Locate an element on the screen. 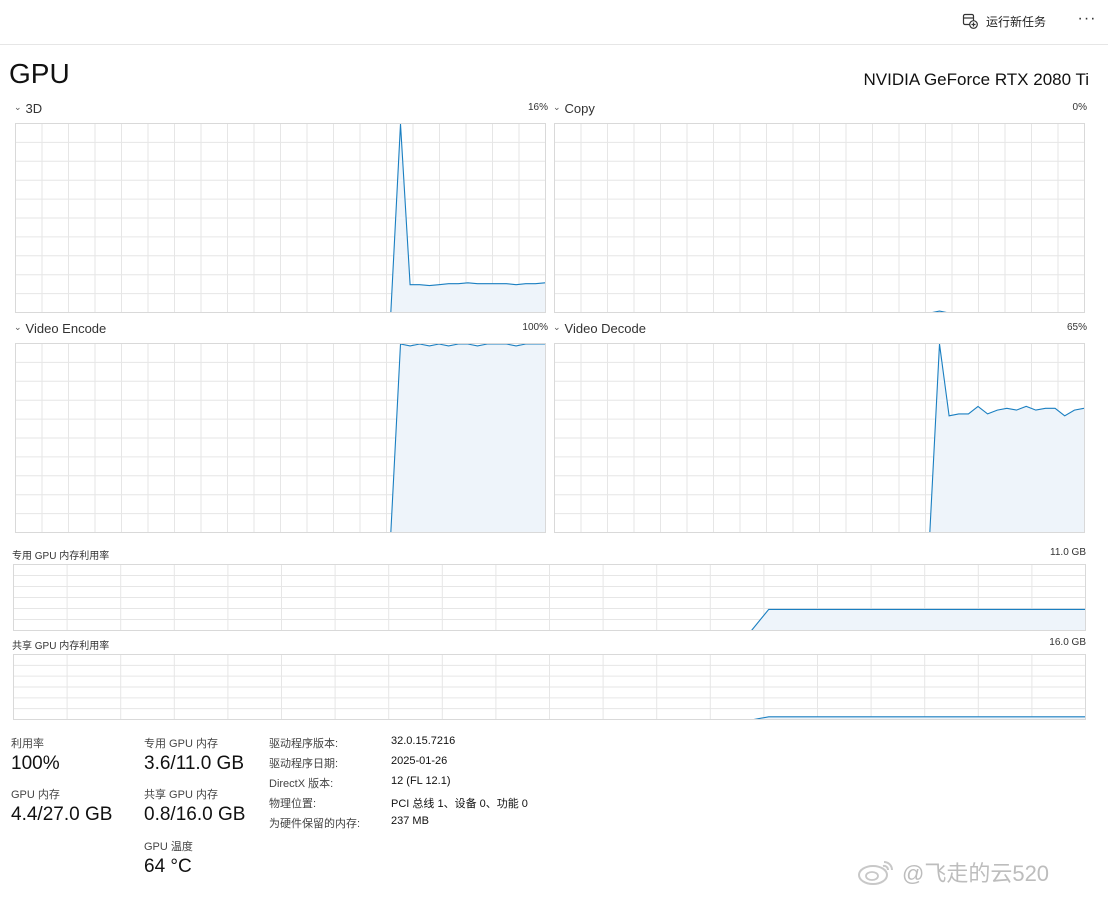  shared-memory-graph is located at coordinates (549, 687).